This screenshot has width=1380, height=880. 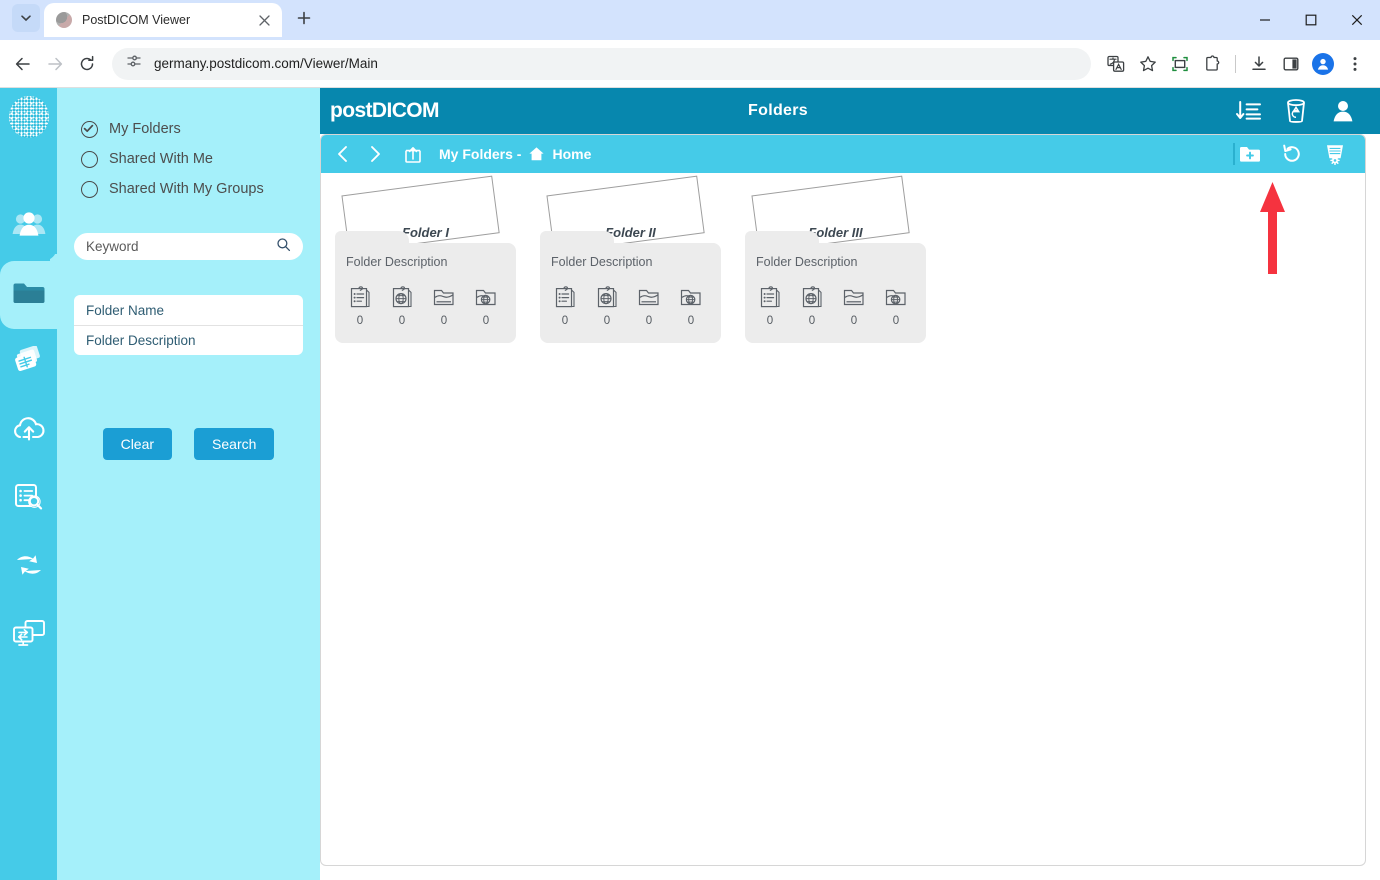 What do you see at coordinates (1250, 154) in the screenshot?
I see `add-folder-button` at bounding box center [1250, 154].